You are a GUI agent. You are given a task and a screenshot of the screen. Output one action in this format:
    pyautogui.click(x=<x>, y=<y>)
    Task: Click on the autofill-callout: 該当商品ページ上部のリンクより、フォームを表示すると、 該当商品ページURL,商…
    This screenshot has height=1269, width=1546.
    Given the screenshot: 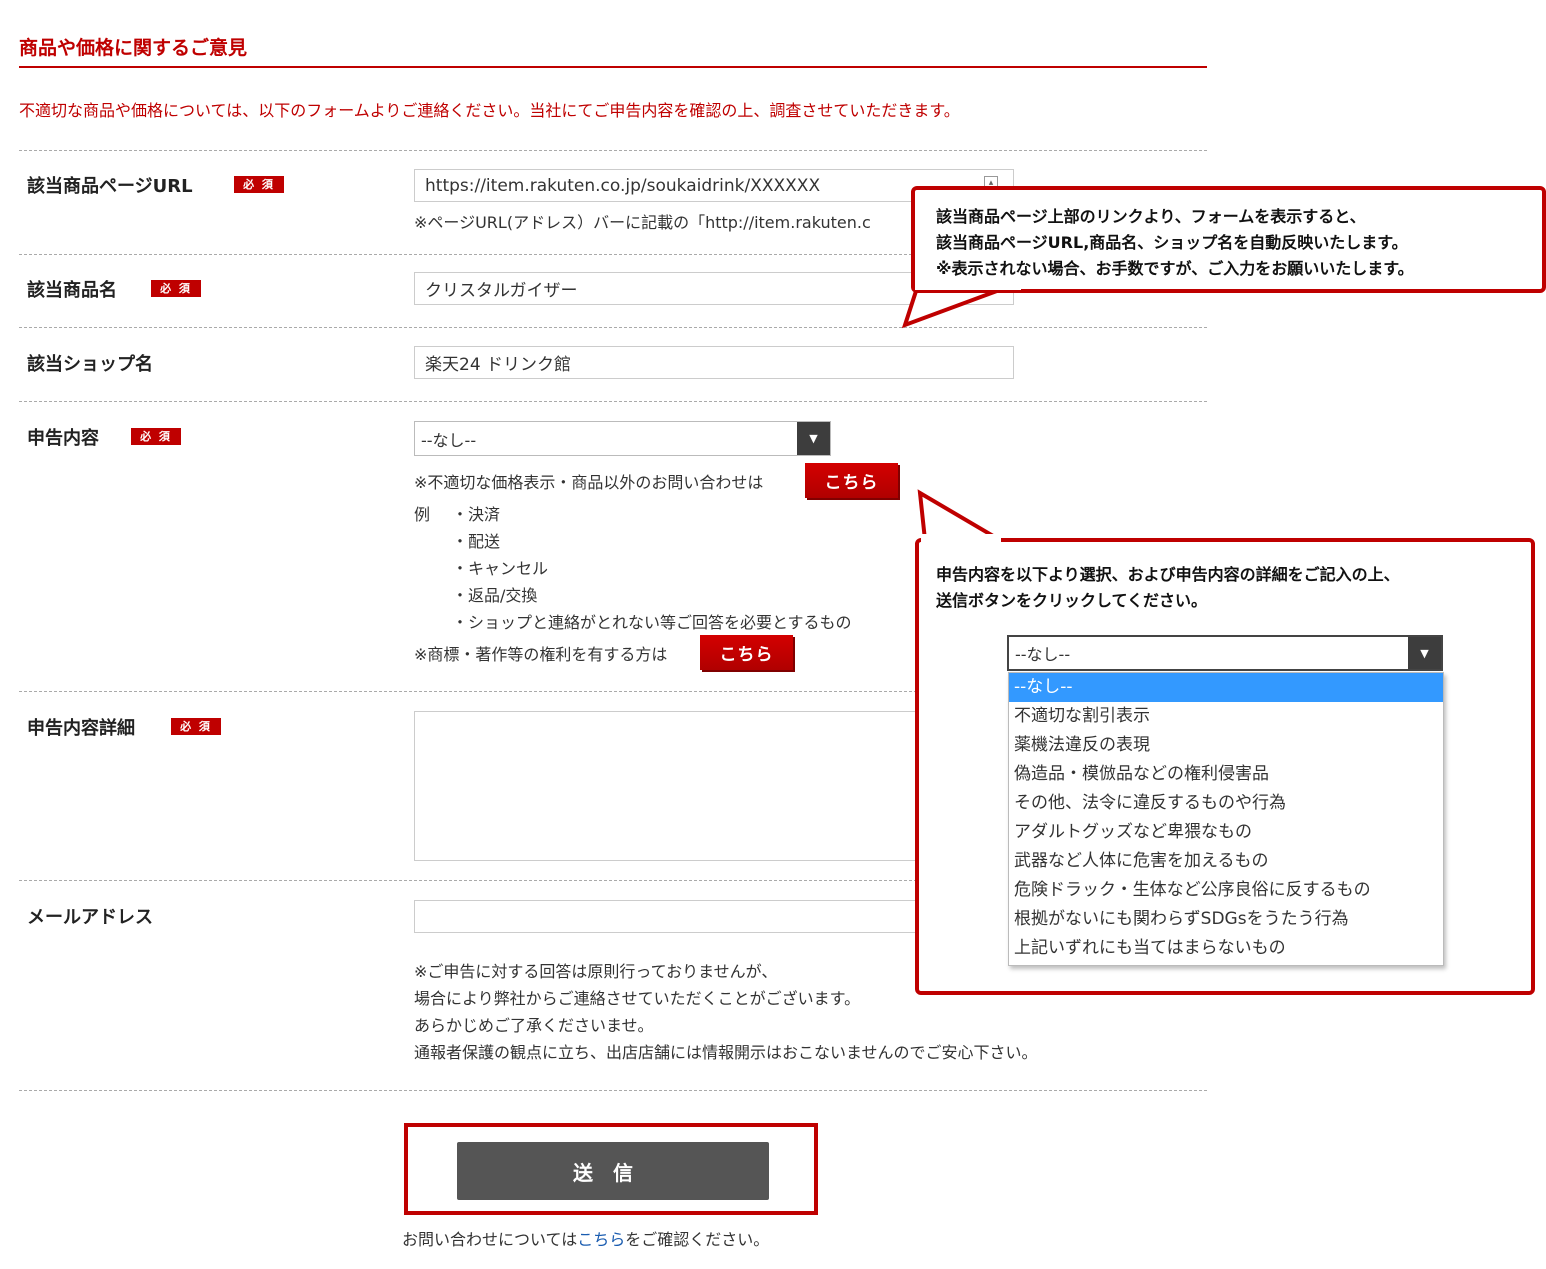 What is the action you would take?
    pyautogui.click(x=1228, y=239)
    